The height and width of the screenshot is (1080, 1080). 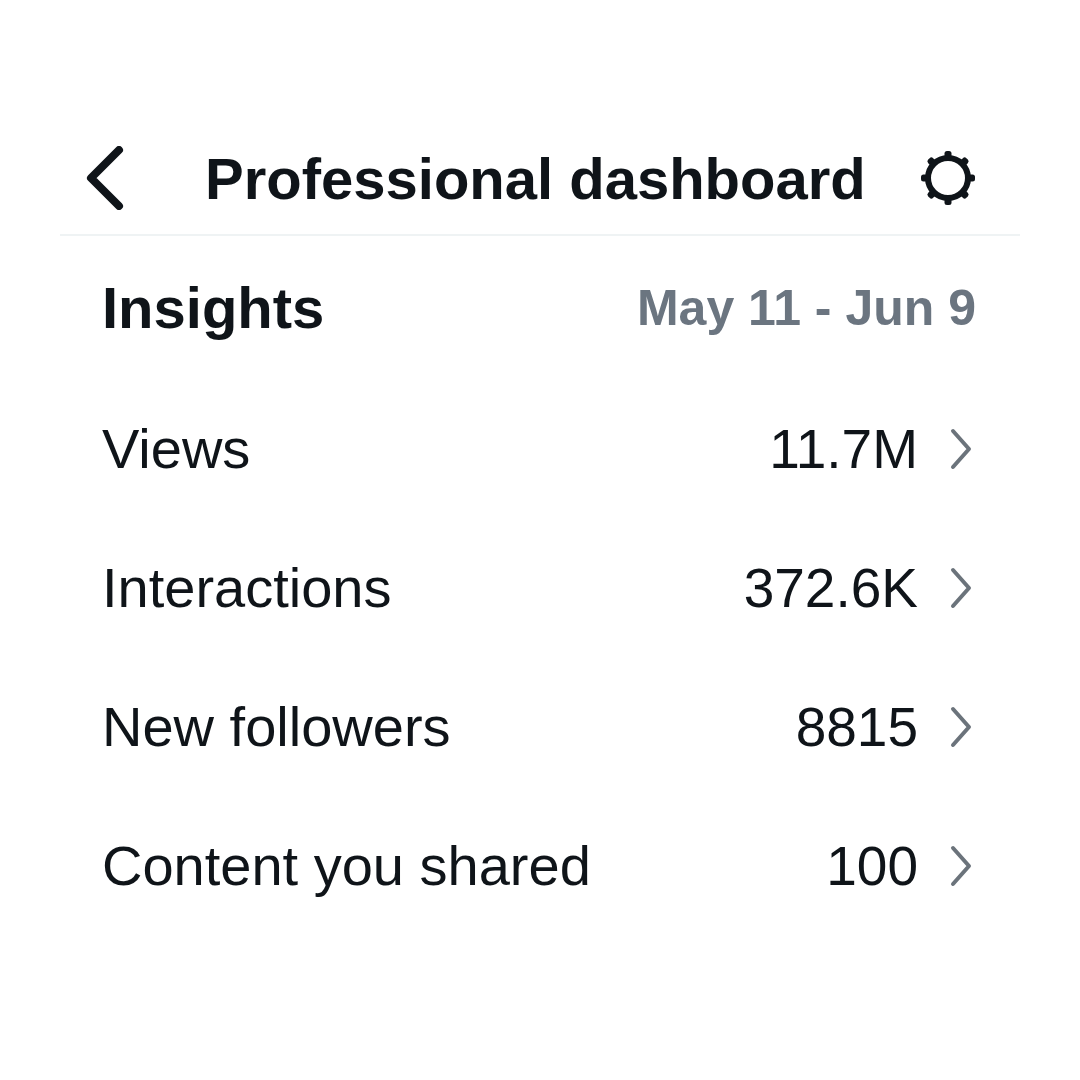 I want to click on metric-label: Views, so click(x=176, y=448).